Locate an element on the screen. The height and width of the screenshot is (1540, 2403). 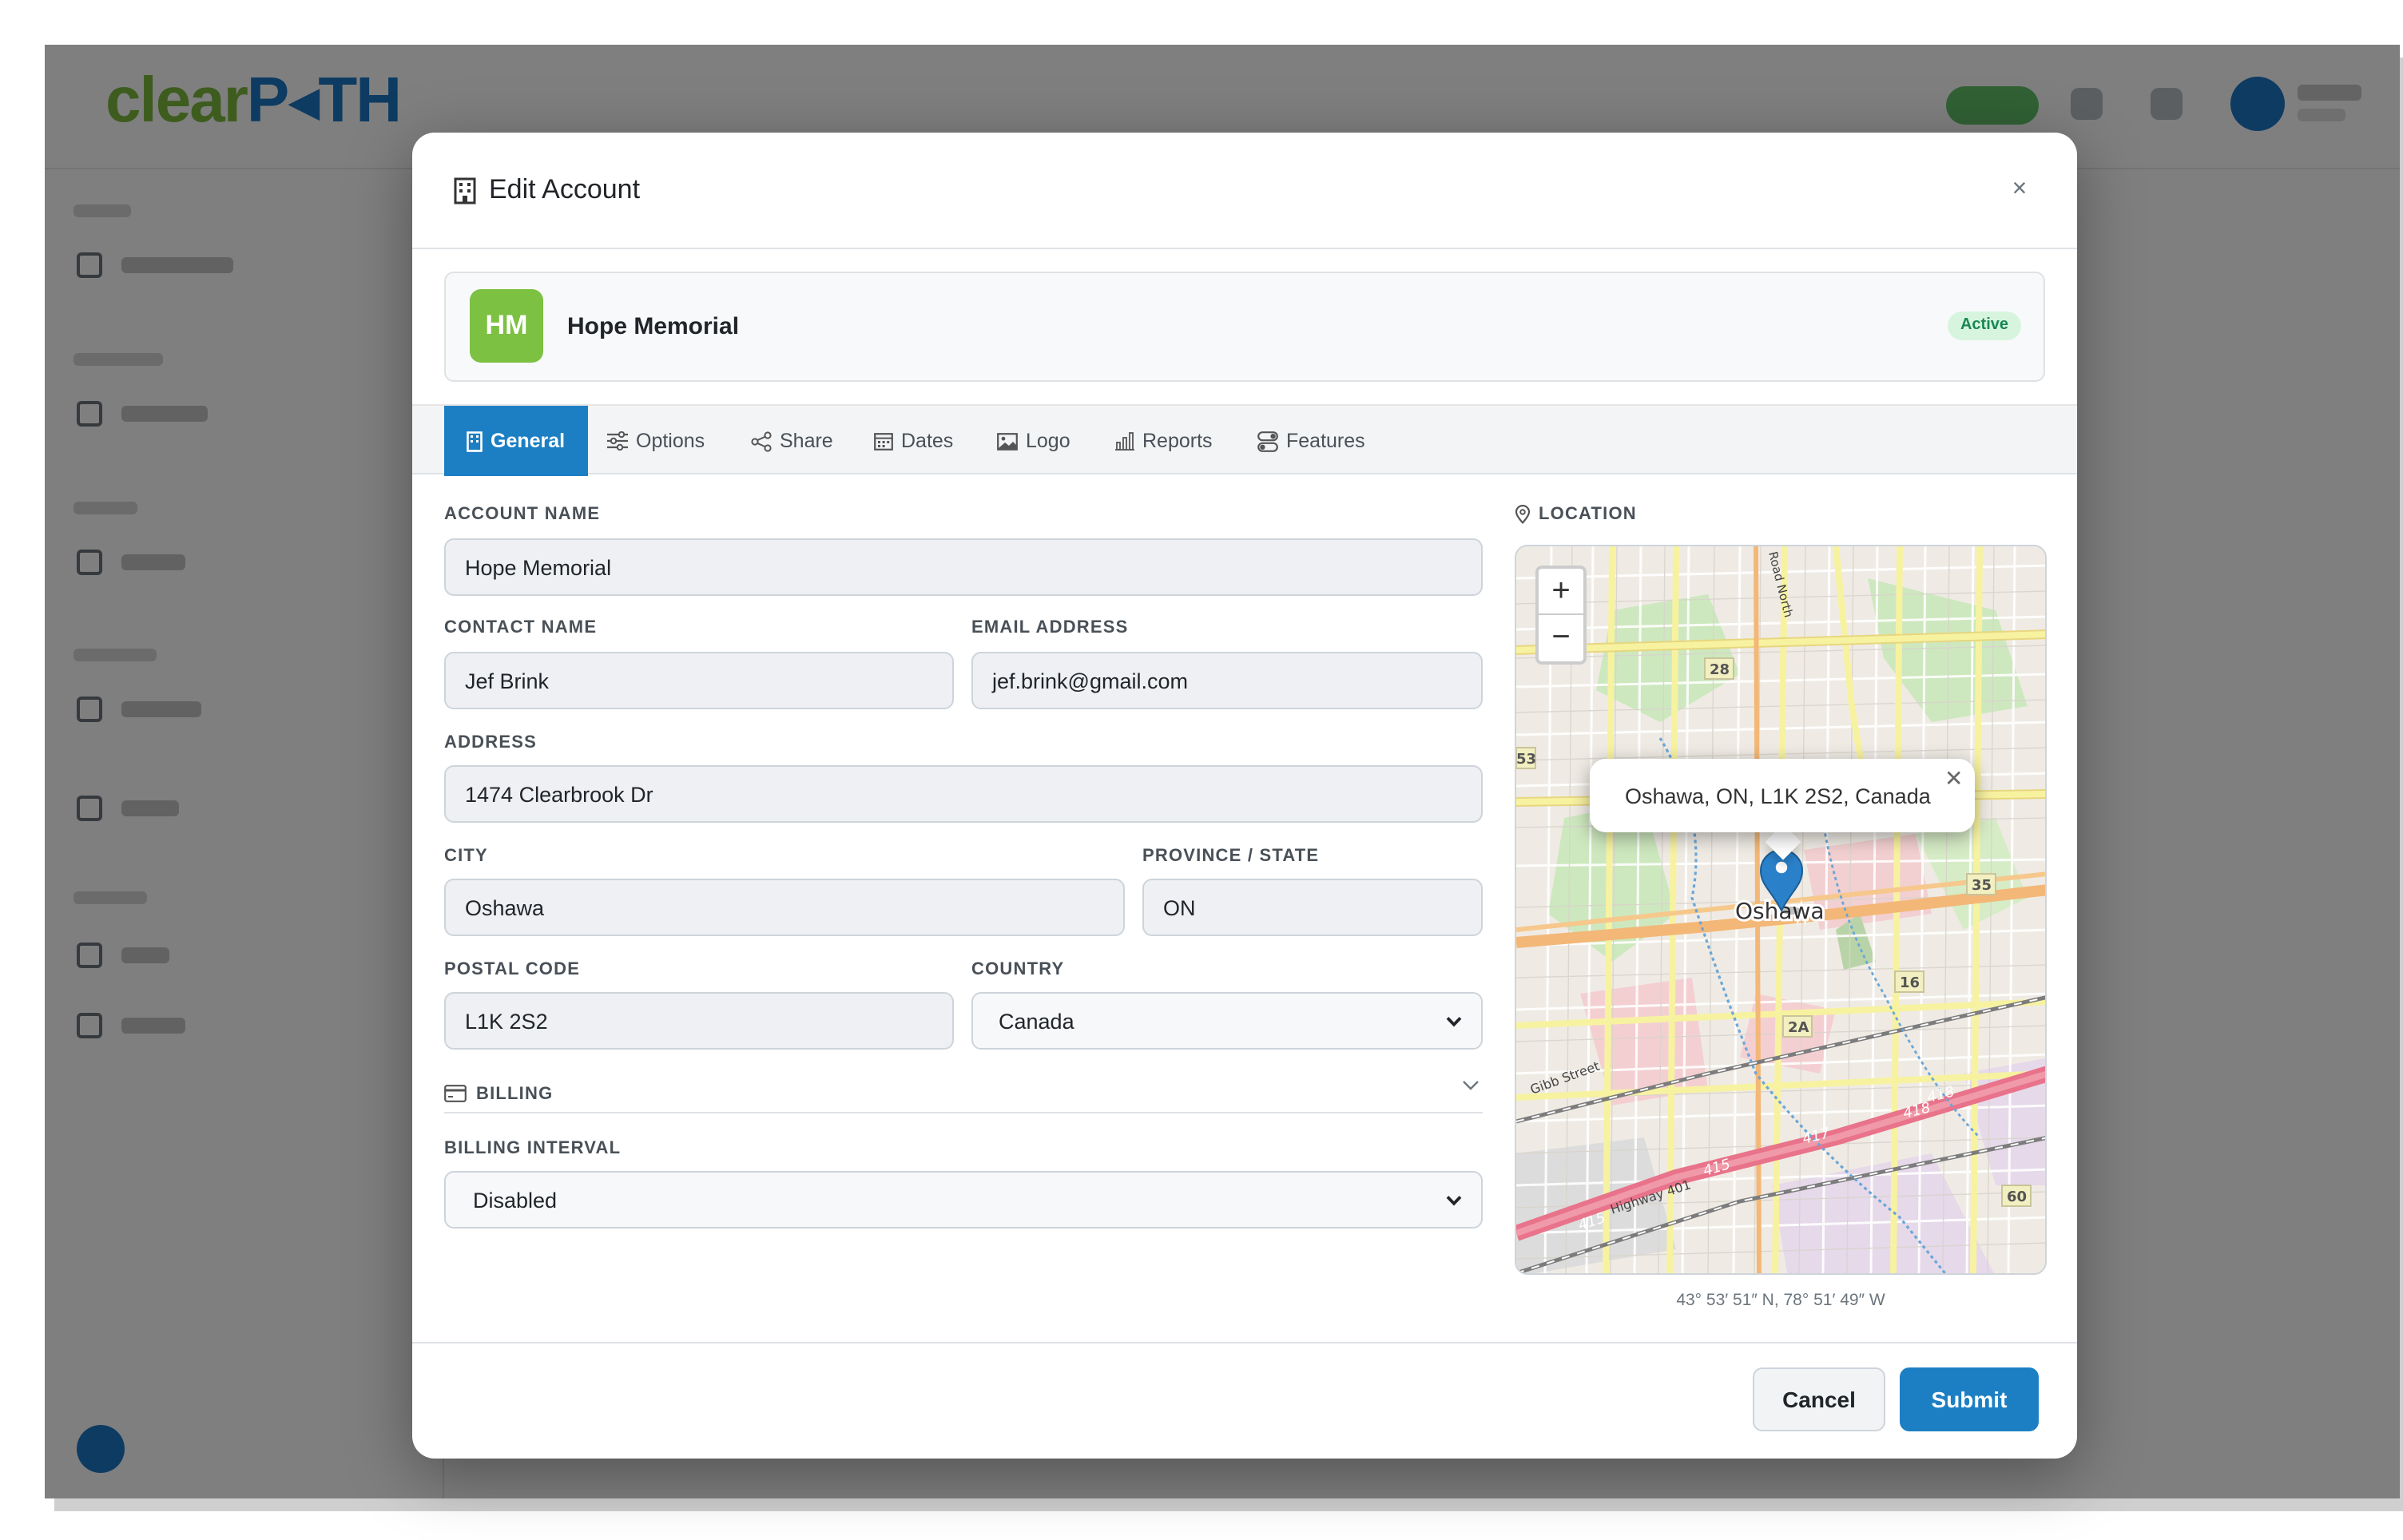
contact-name-value: Jef Brink is located at coordinates (507, 681).